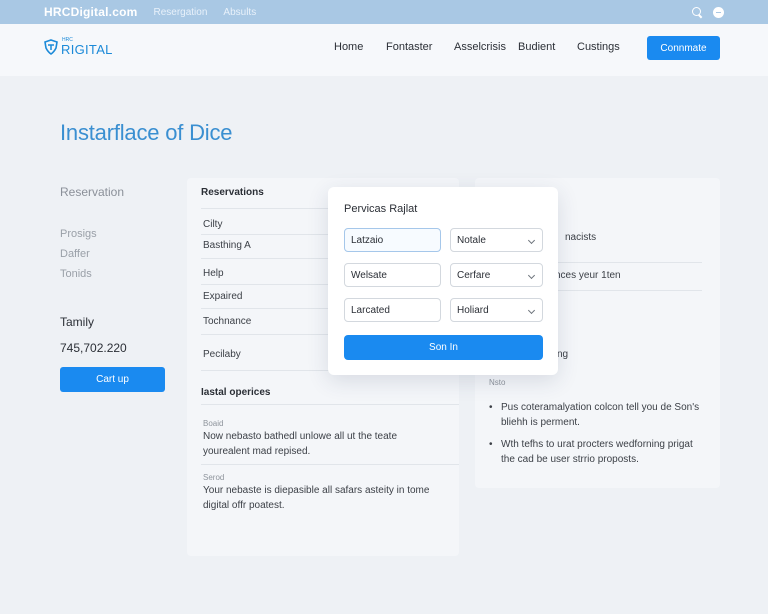  What do you see at coordinates (563, 354) in the screenshot?
I see `info-row-text: ng` at bounding box center [563, 354].